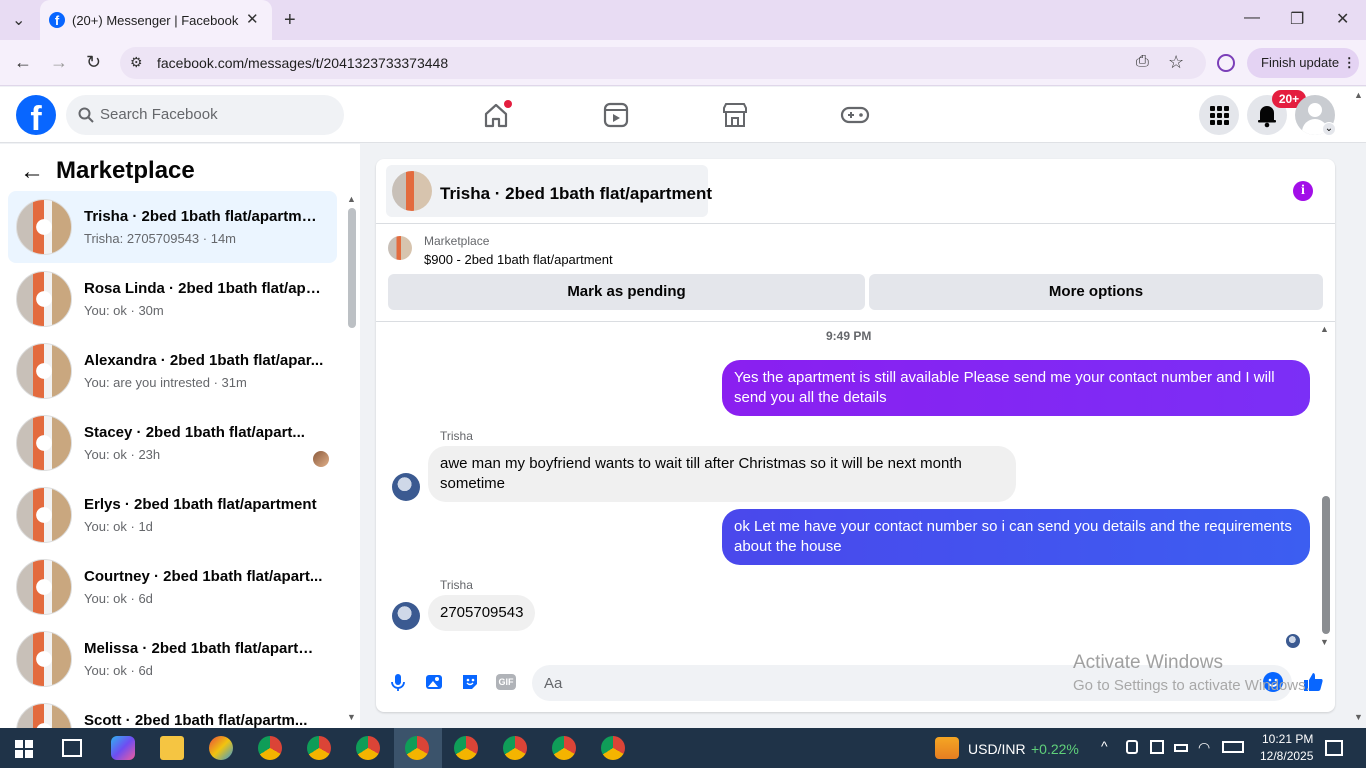  I want to click on alert-icon, so click(1157, 747).